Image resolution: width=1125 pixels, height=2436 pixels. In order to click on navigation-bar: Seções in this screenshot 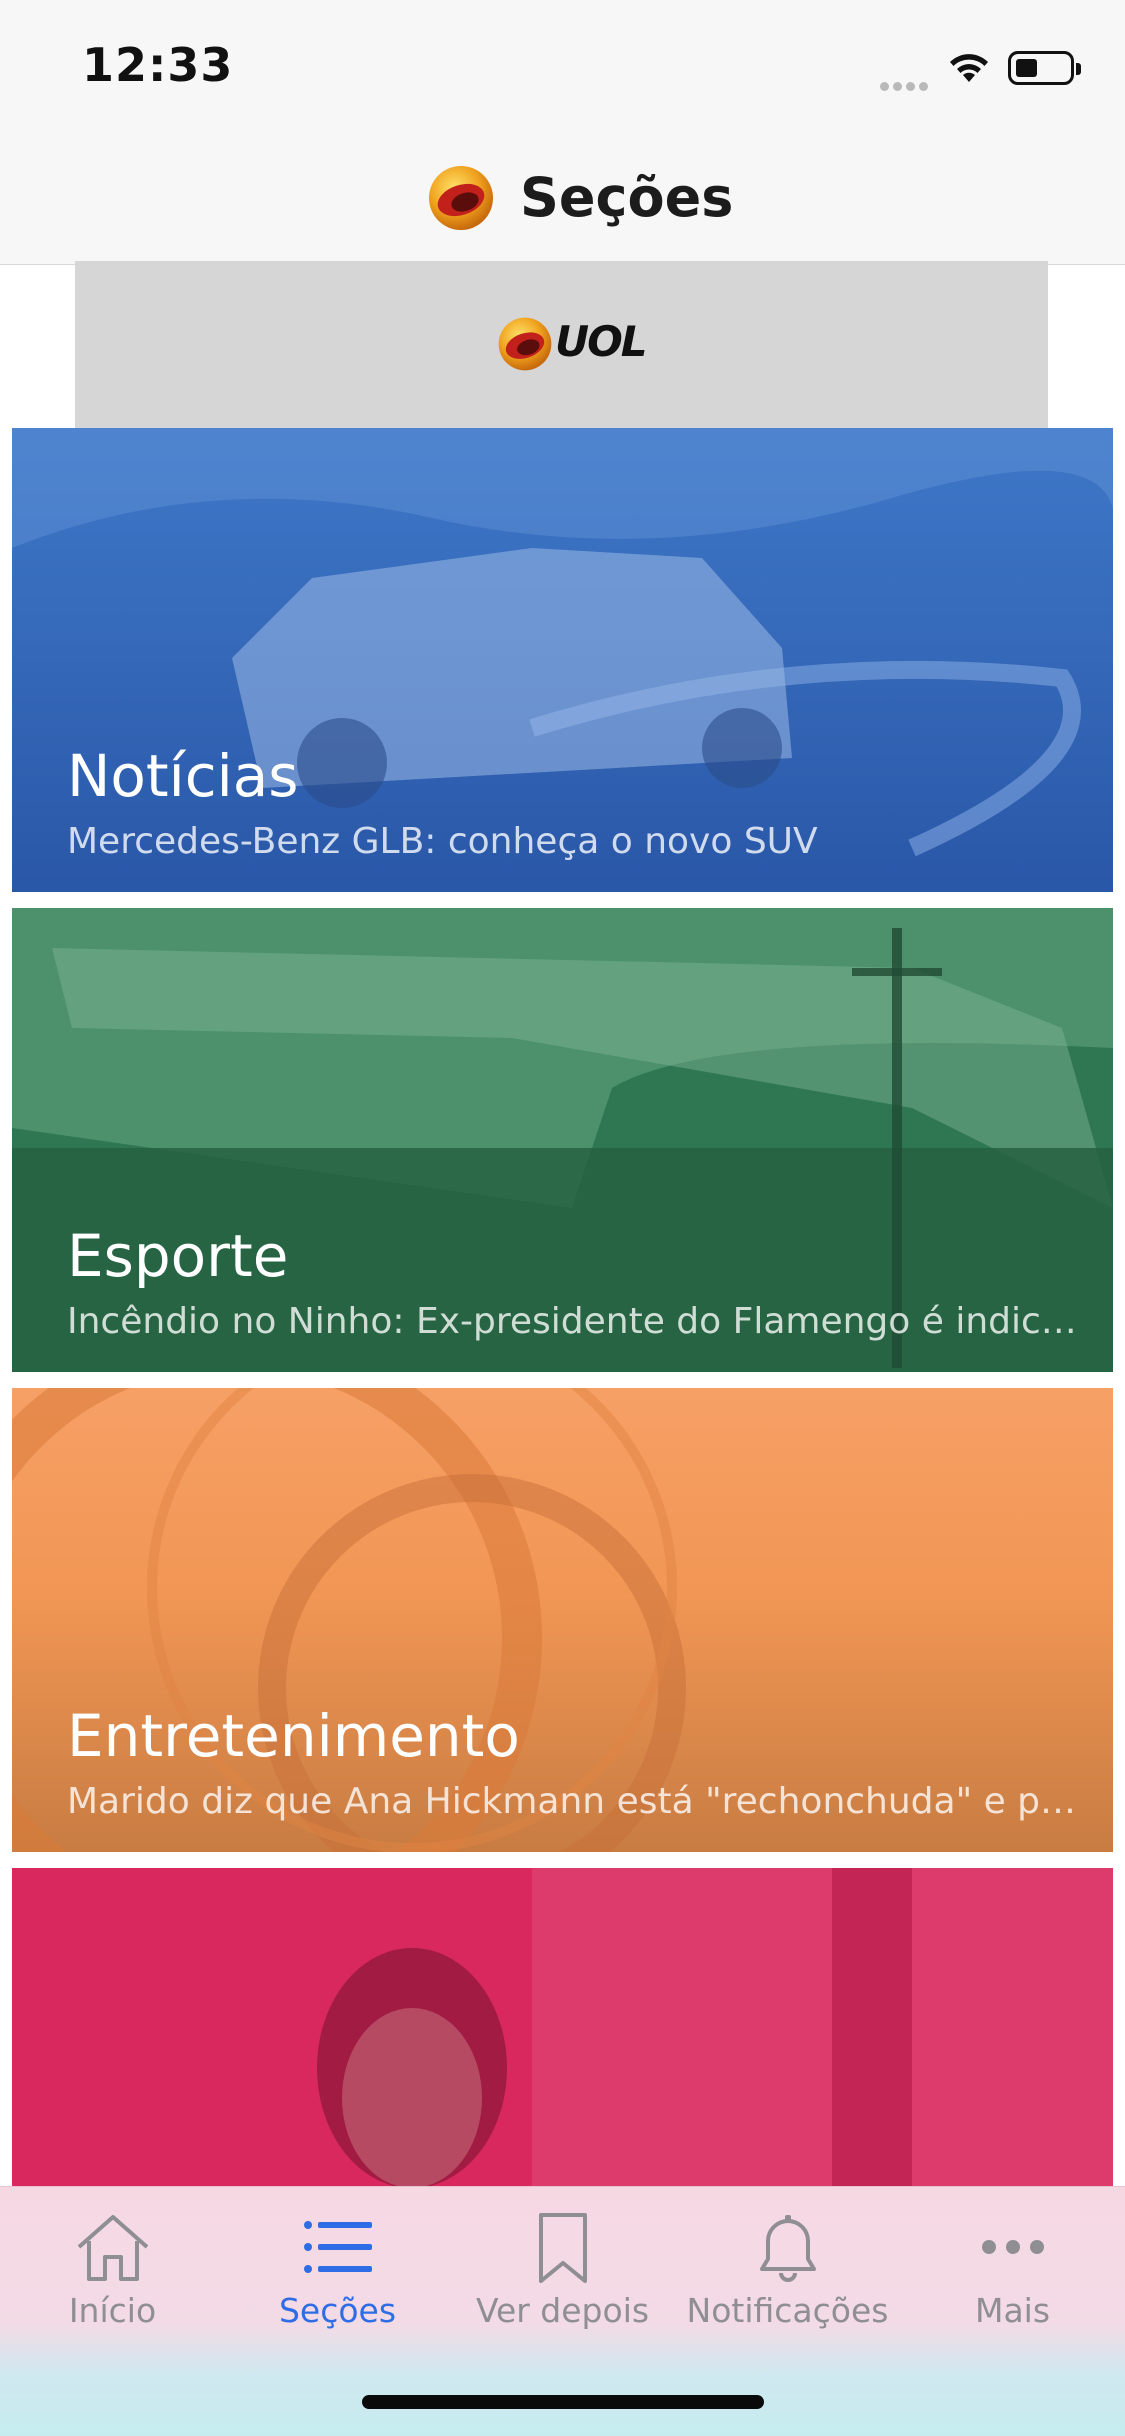, I will do `click(562, 197)`.